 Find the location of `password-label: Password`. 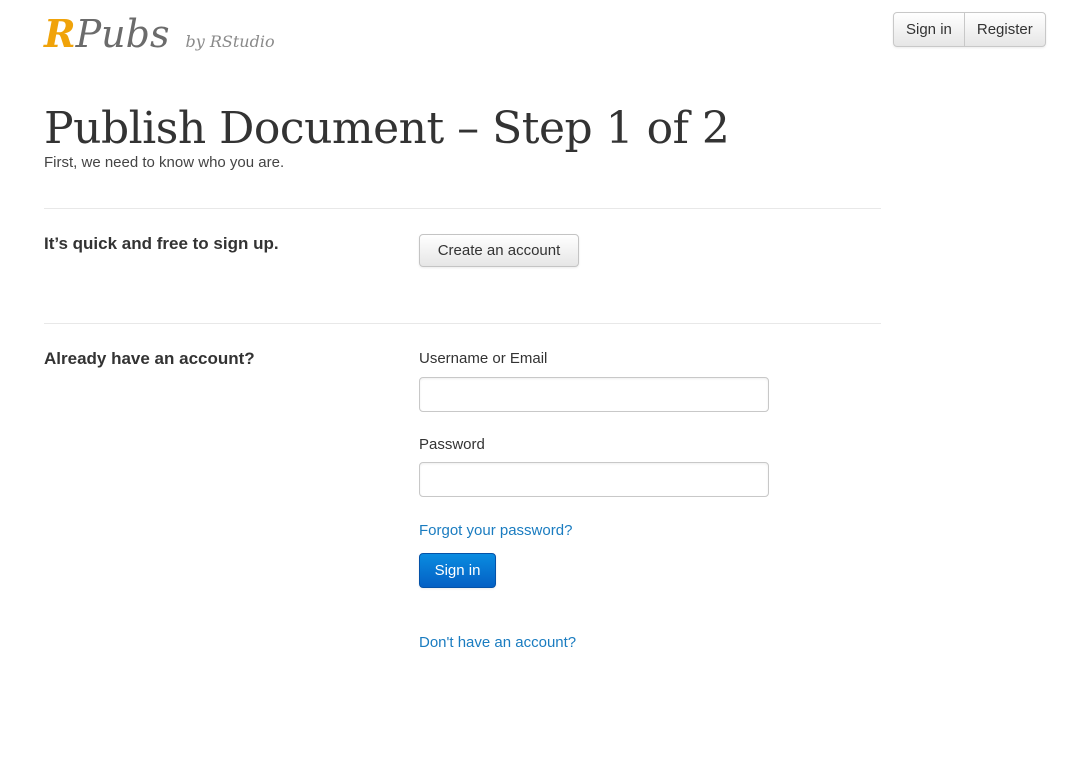

password-label: Password is located at coordinates (452, 444).